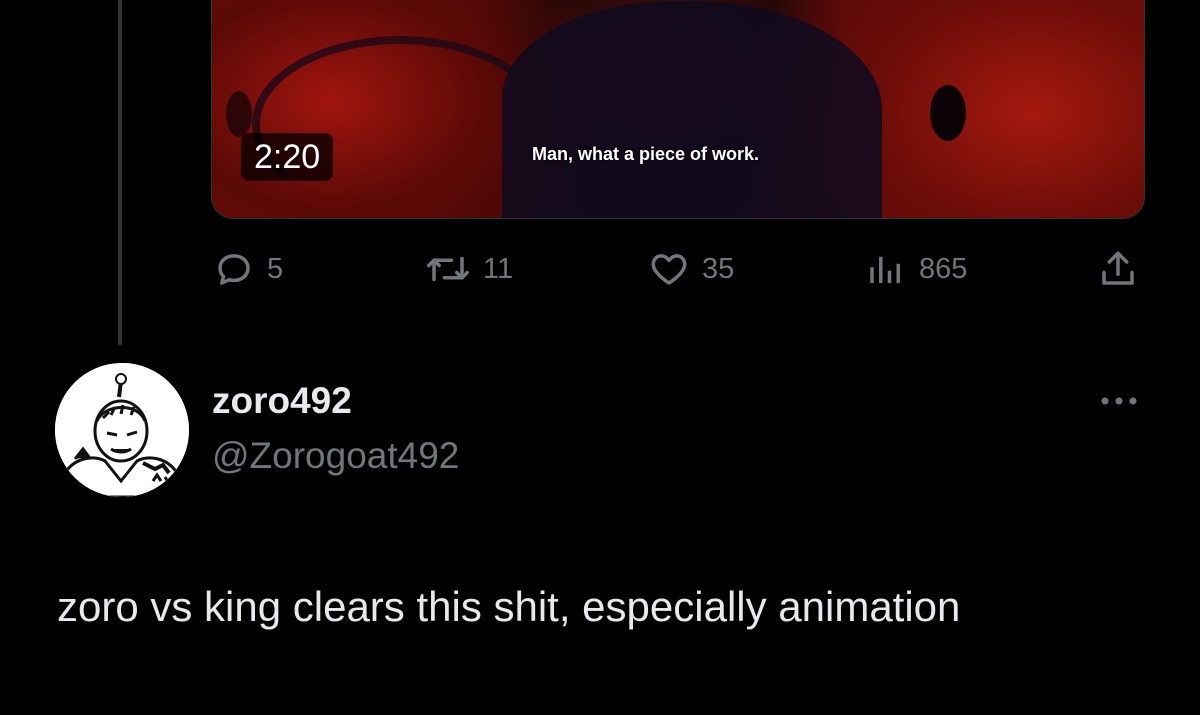 This screenshot has height=715, width=1200. I want to click on more-options-button, so click(1119, 403).